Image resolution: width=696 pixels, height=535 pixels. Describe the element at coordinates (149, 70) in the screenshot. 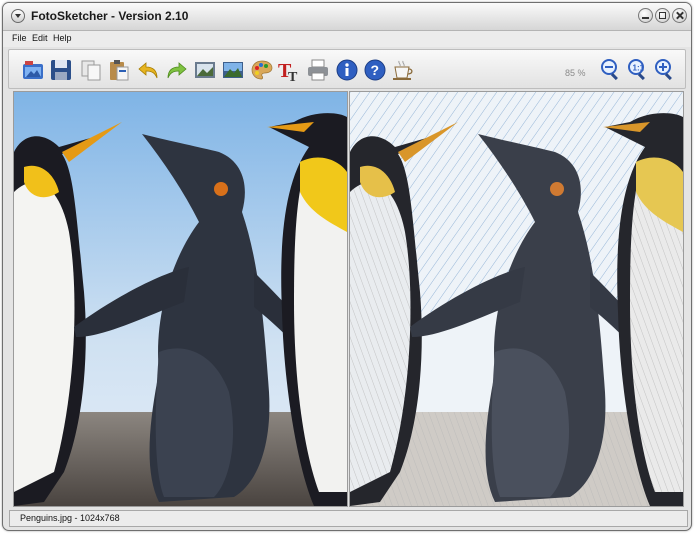

I see `undo-icon` at that location.